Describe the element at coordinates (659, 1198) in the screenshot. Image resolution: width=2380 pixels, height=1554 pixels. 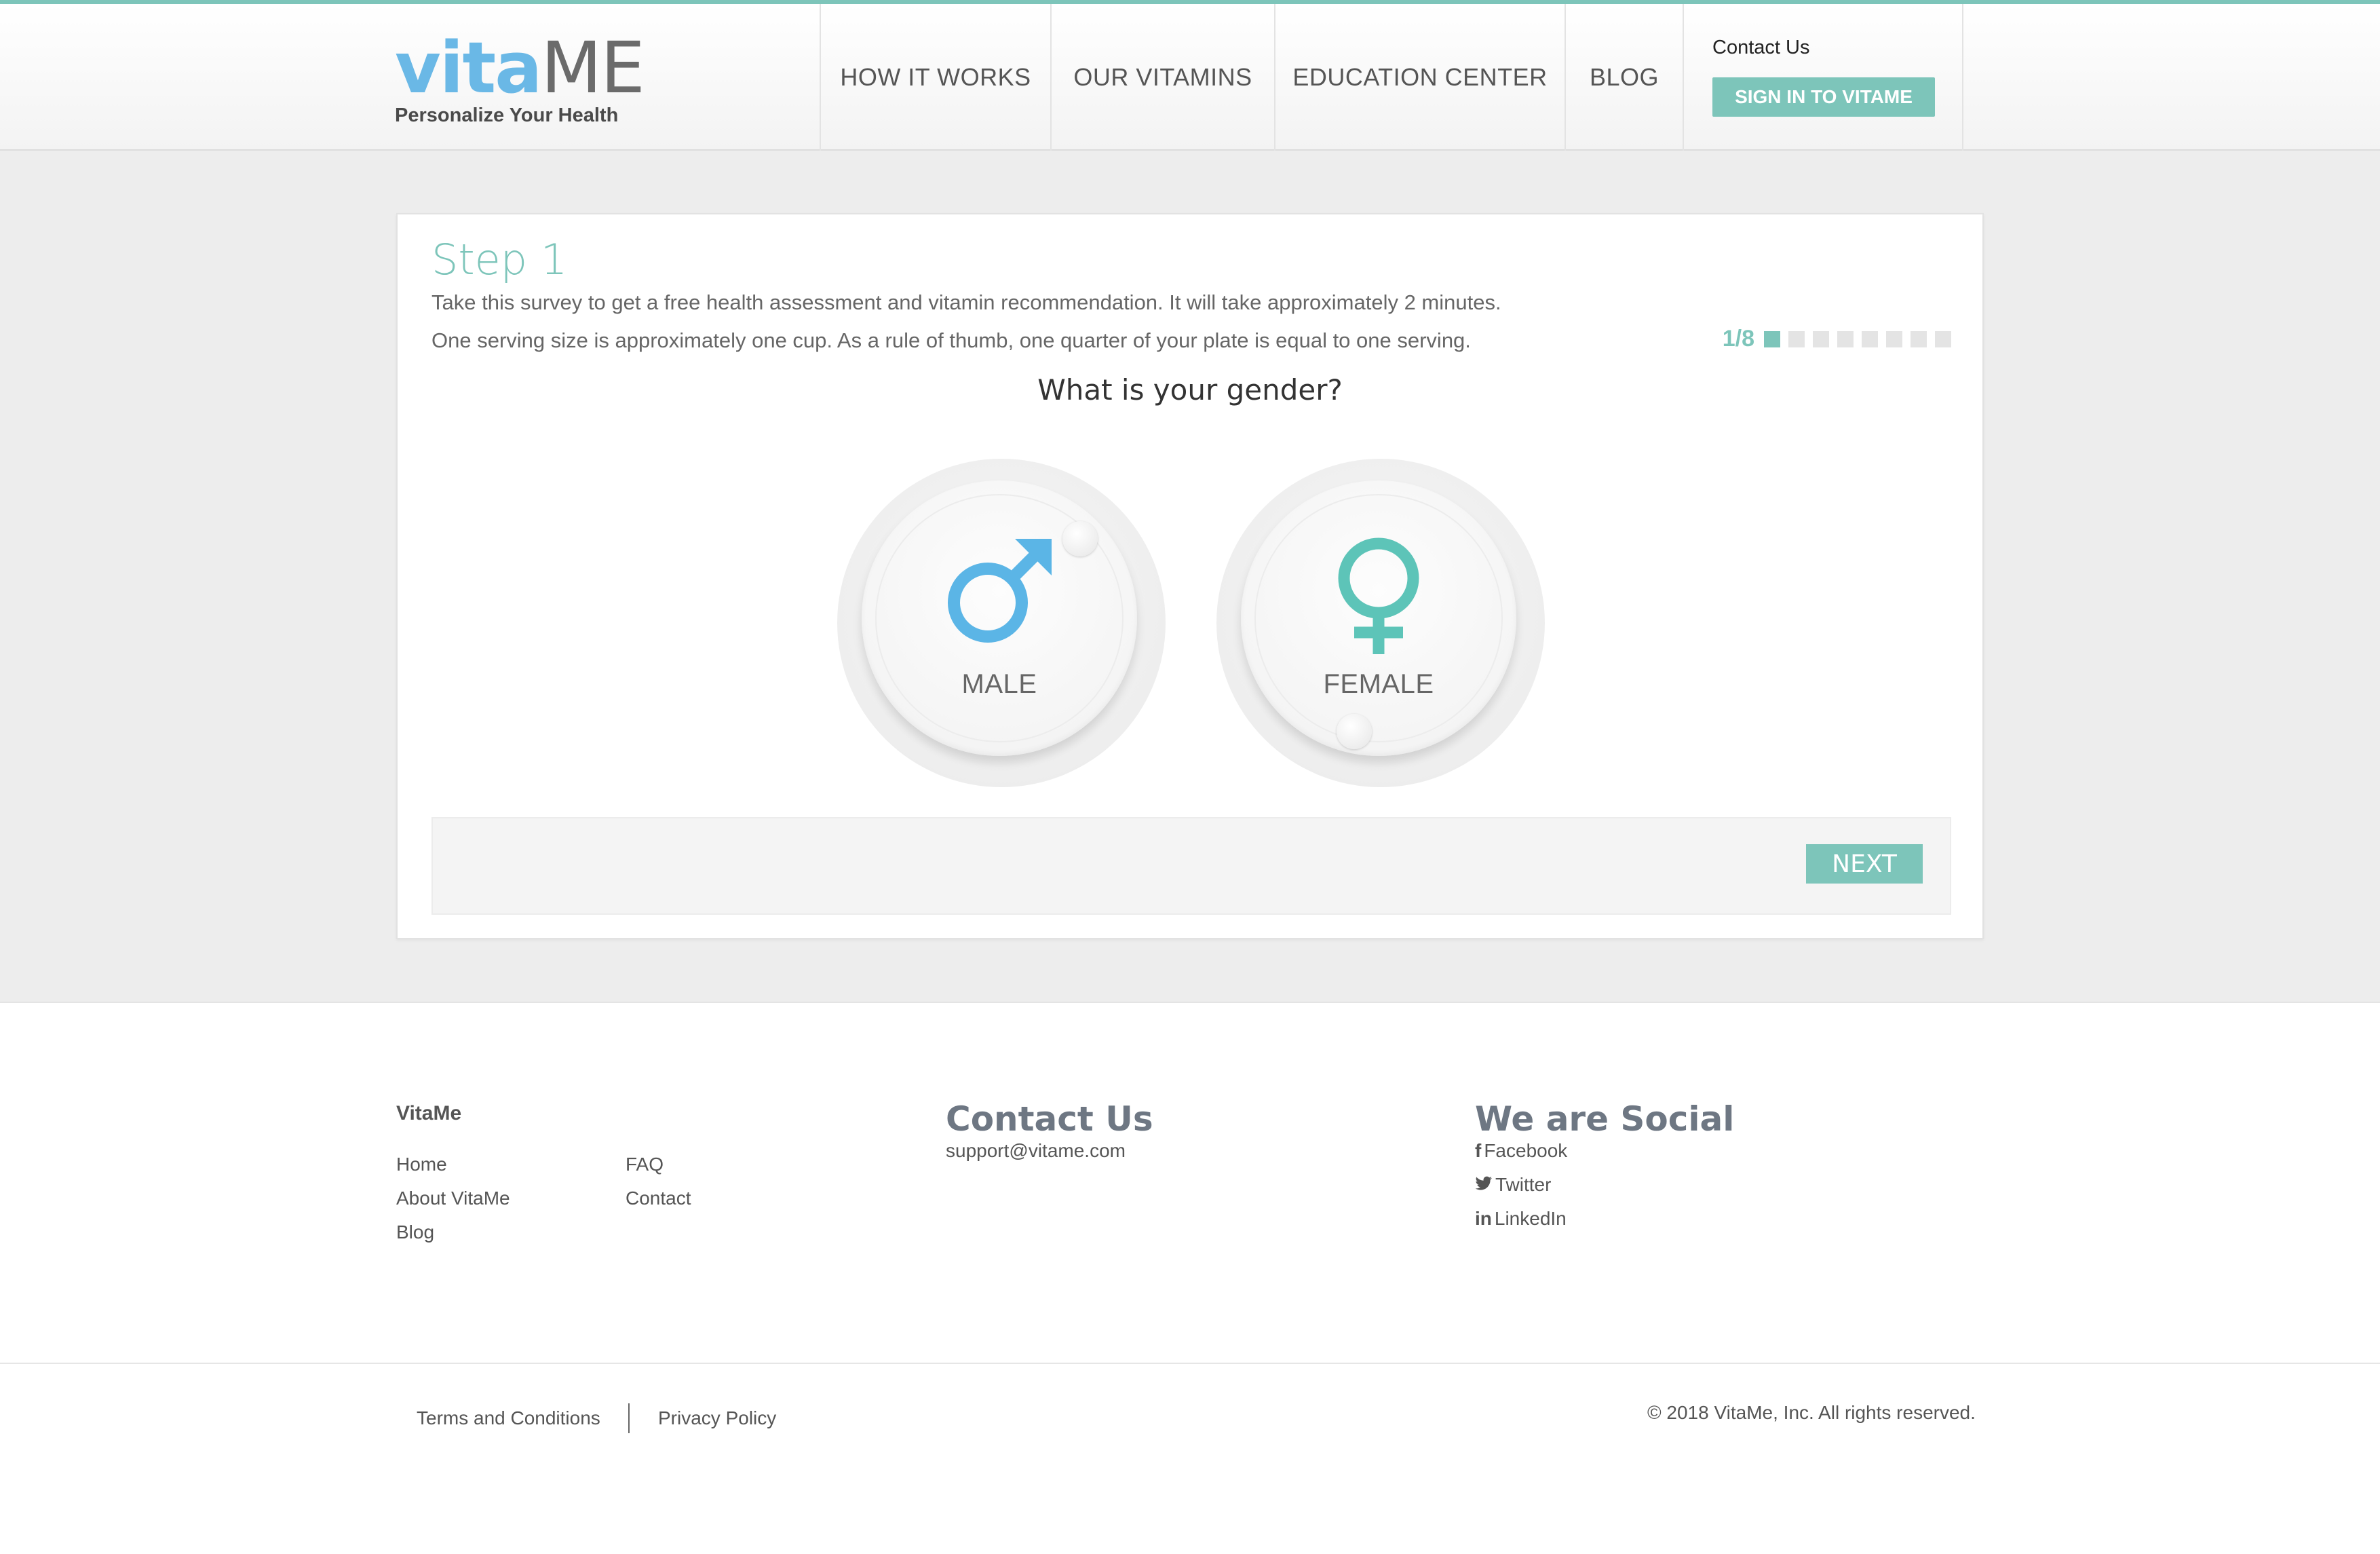
I see `footer-link-contact: Contact` at that location.